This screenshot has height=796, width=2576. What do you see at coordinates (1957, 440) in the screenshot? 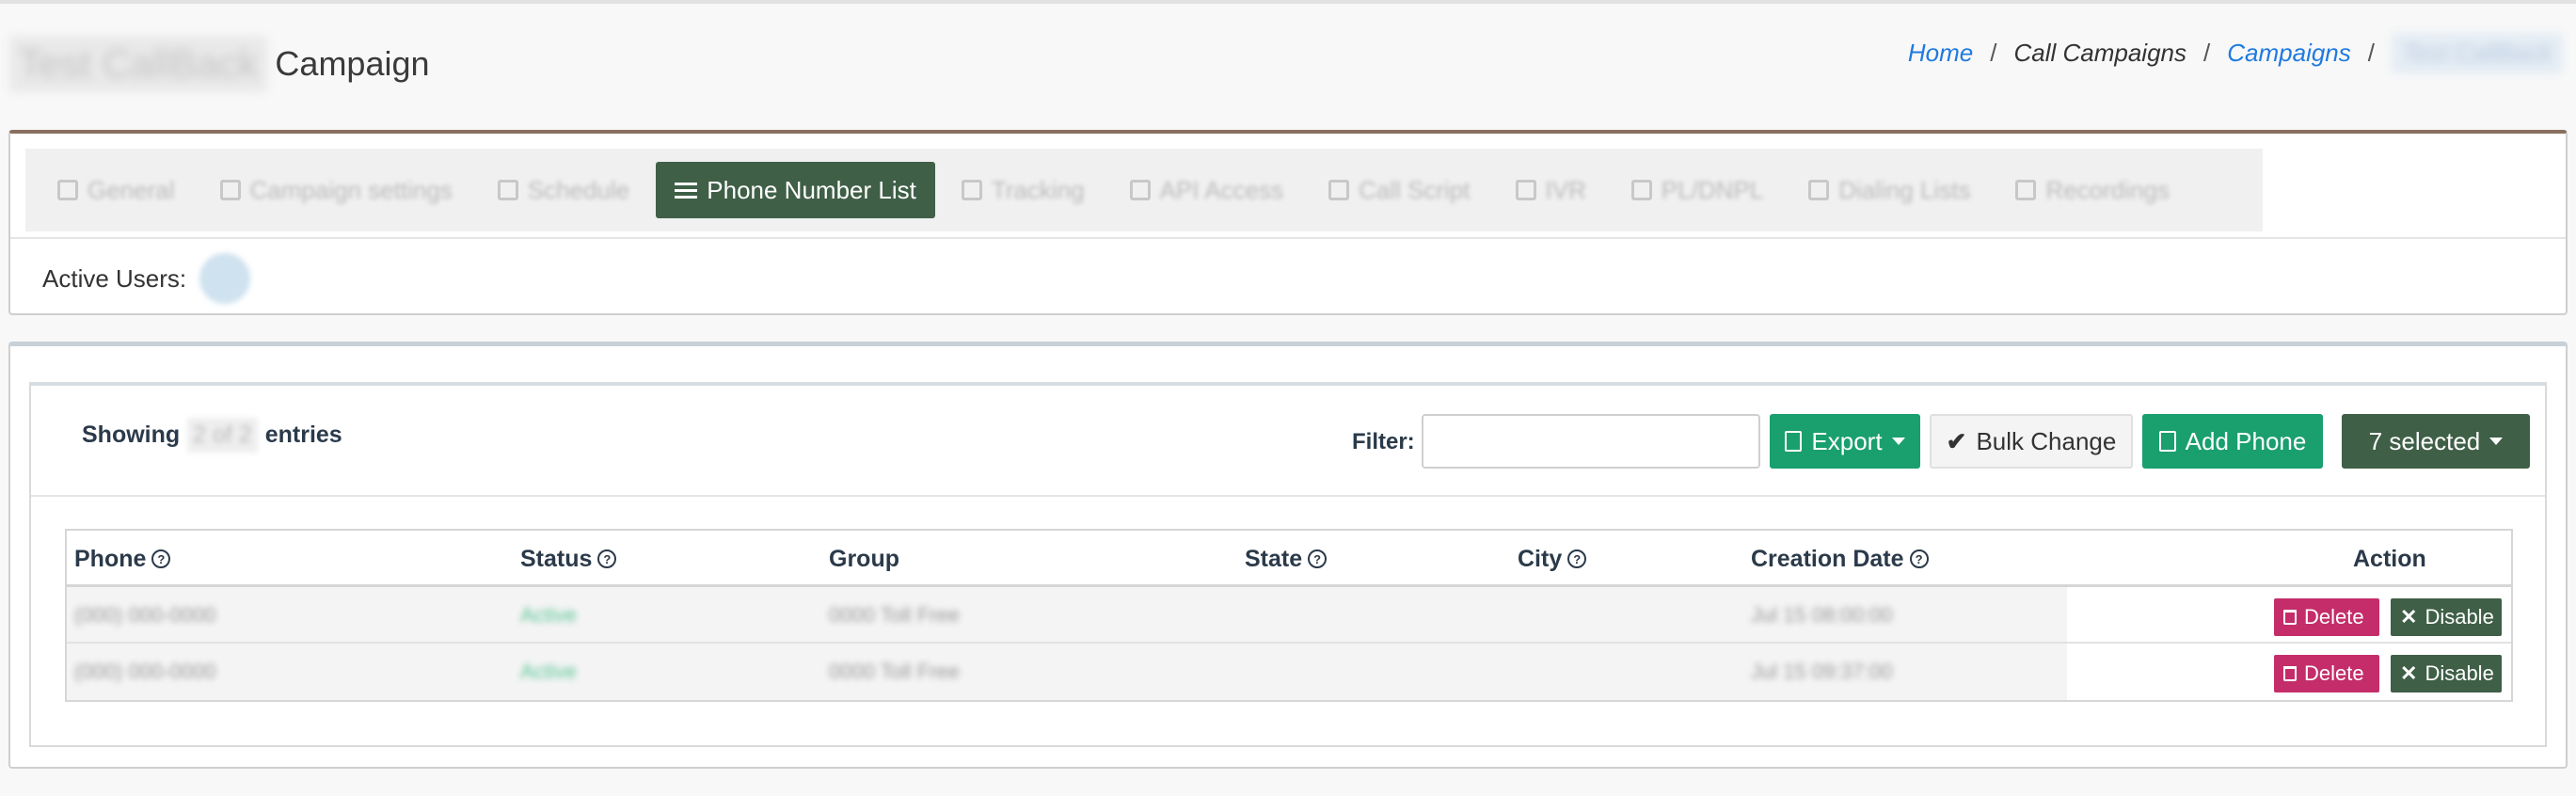
I see `check-icon: ✔` at bounding box center [1957, 440].